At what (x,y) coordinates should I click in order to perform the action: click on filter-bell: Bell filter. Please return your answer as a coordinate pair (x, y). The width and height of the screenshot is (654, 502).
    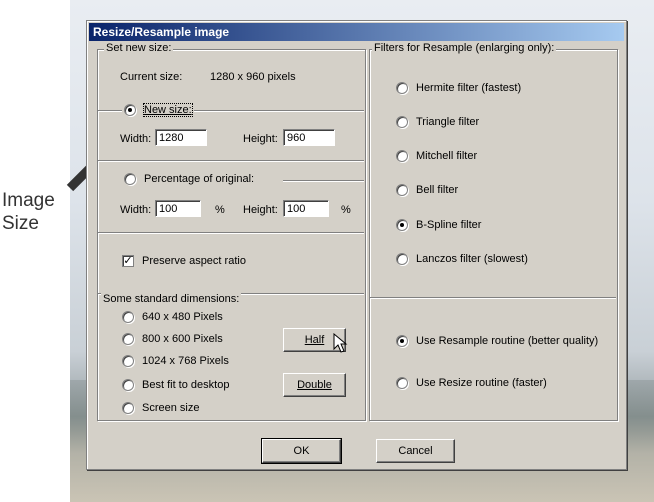
    Looking at the image, I should click on (427, 190).